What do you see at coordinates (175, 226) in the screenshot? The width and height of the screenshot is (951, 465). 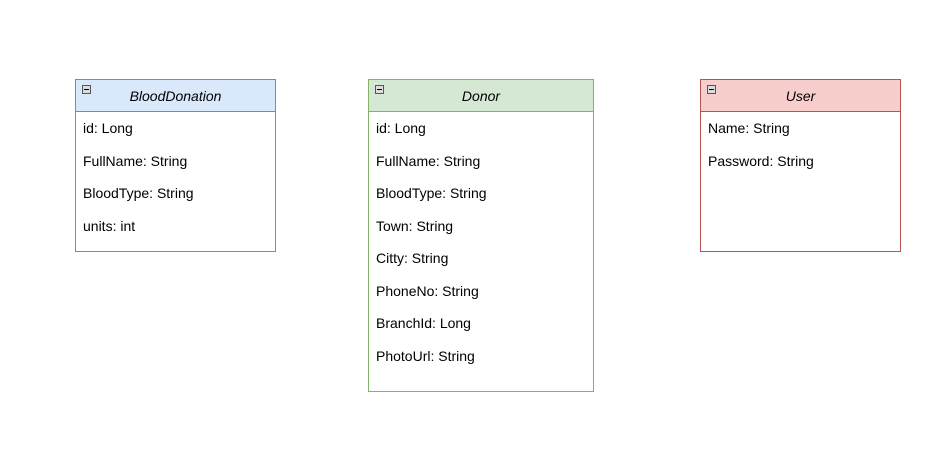 I see `attribute-units: units: int` at bounding box center [175, 226].